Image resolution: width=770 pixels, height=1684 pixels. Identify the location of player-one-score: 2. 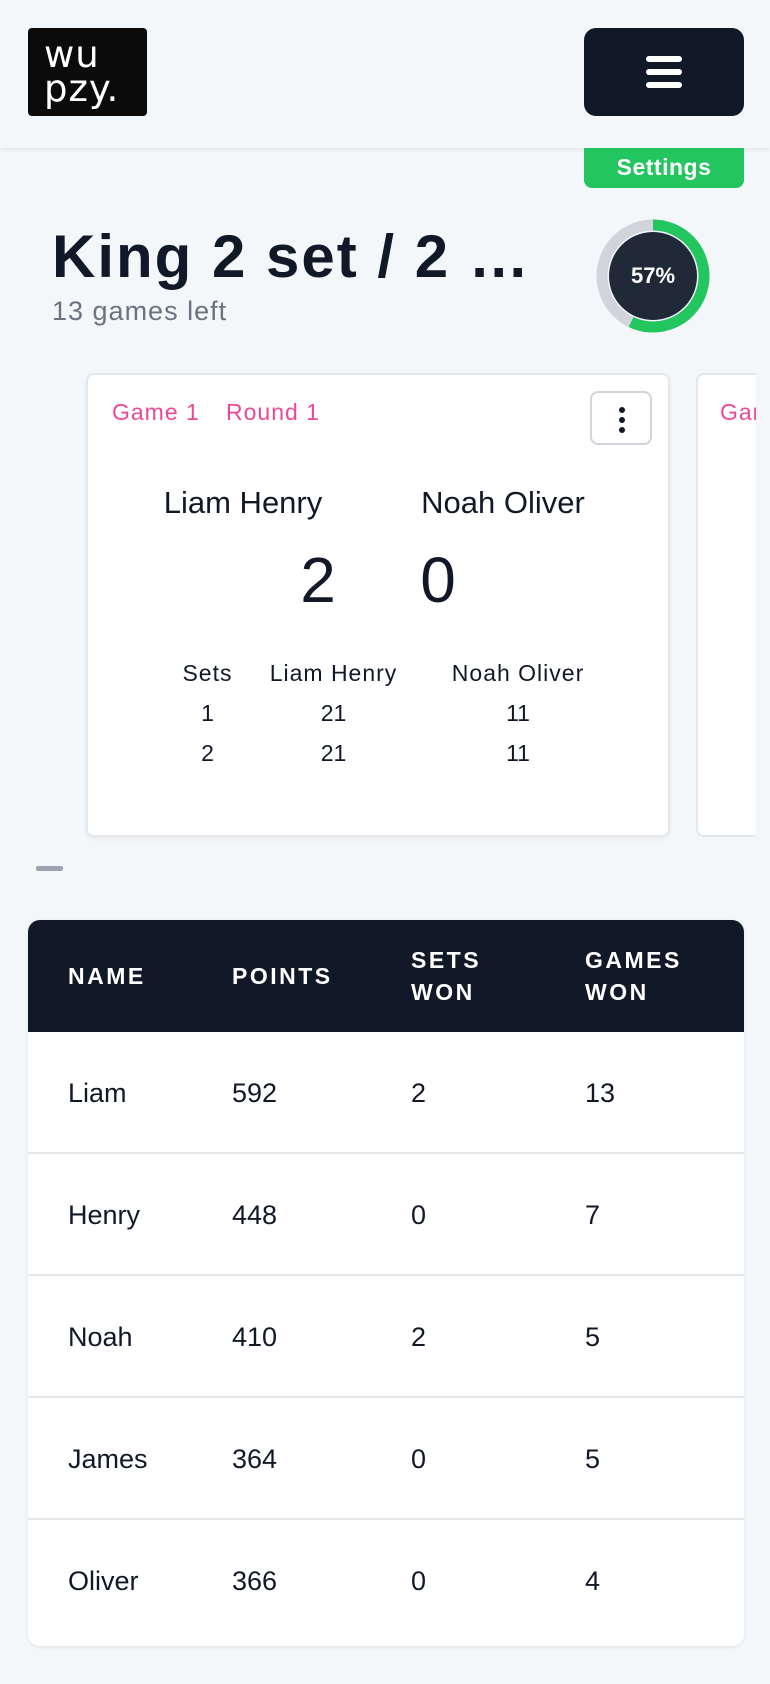
(318, 580).